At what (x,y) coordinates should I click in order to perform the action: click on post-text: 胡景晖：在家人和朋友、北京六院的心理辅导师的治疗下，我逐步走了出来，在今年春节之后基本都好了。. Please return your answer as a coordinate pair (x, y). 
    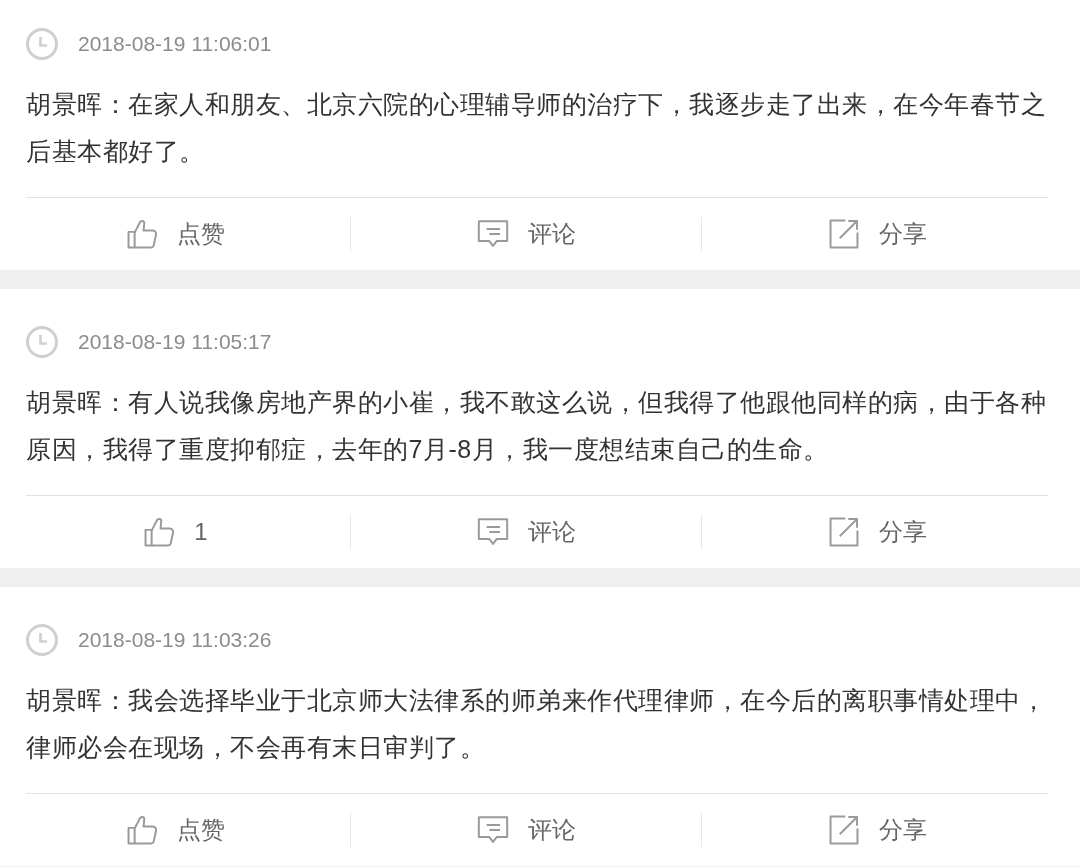
    Looking at the image, I should click on (536, 128).